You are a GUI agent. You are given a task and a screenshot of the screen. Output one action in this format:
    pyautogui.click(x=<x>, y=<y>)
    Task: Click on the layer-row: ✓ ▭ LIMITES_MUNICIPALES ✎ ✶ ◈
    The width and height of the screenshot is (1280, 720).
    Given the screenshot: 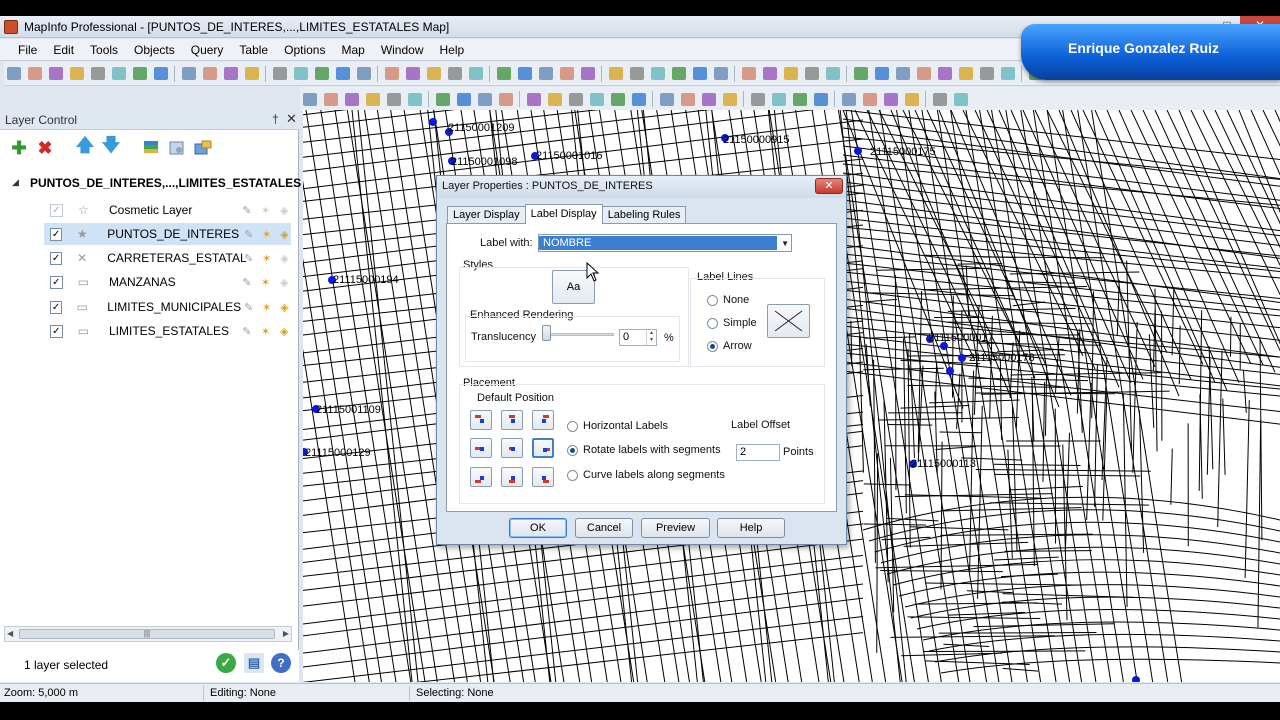 What is the action you would take?
    pyautogui.click(x=167, y=307)
    